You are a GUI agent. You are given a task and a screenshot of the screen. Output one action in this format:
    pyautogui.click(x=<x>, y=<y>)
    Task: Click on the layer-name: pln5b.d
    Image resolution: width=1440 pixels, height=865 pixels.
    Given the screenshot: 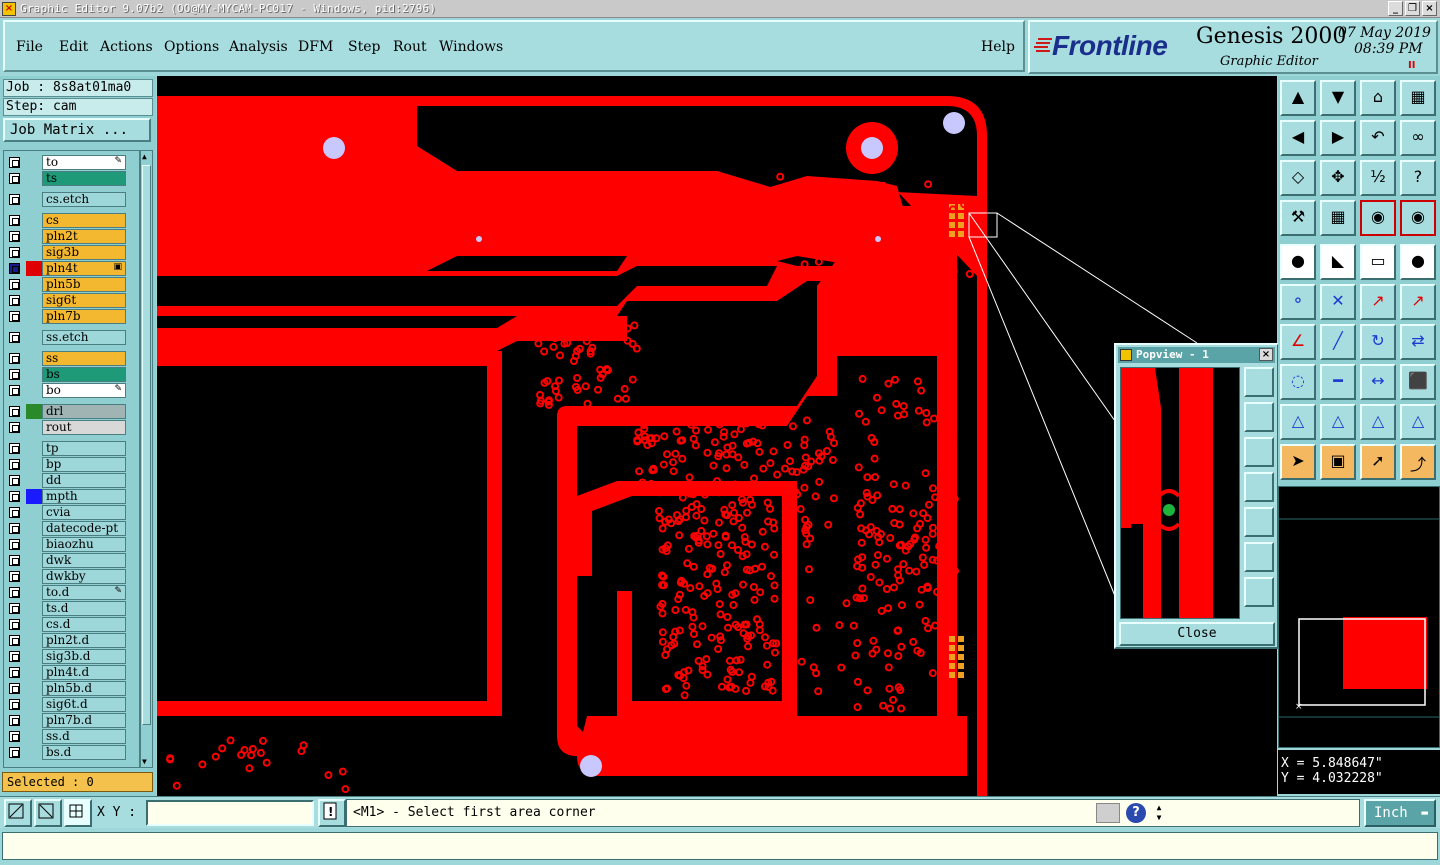 What is the action you would take?
    pyautogui.click(x=84, y=688)
    